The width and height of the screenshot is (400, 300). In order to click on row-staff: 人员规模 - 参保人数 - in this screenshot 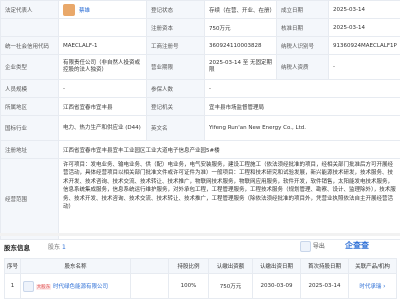, I will do `click(200, 88)`.